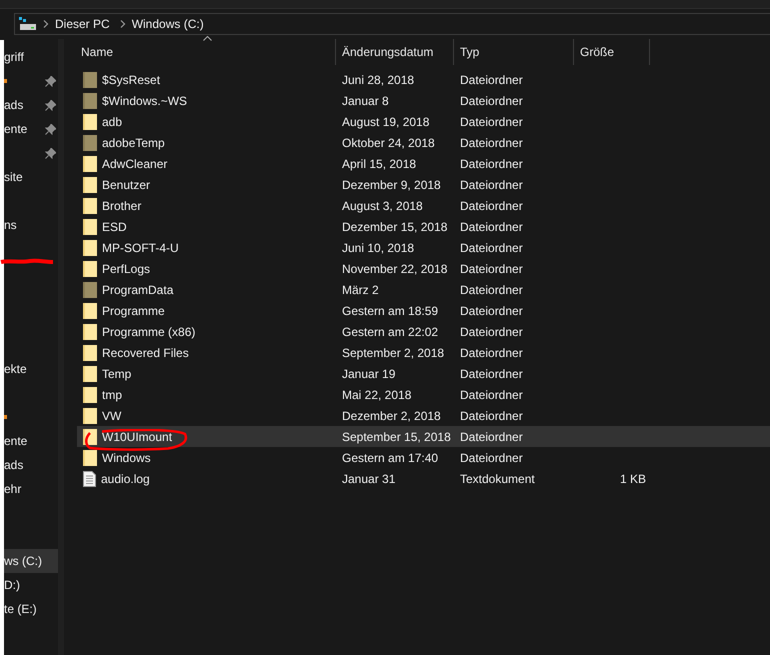  What do you see at coordinates (125, 479) in the screenshot?
I see `file-name: audio.log` at bounding box center [125, 479].